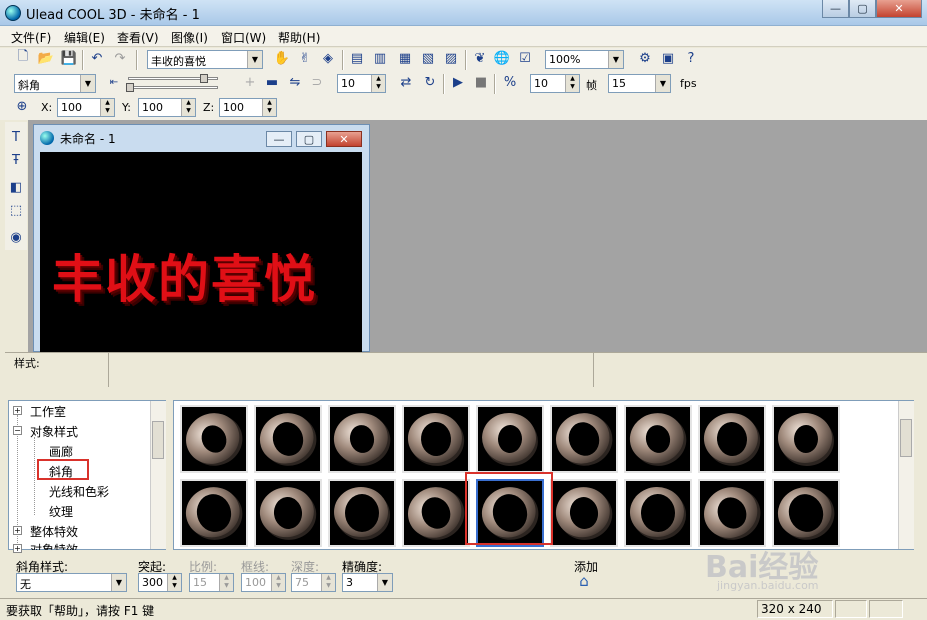  What do you see at coordinates (344, 139) in the screenshot?
I see `doc-close-button: ✕` at bounding box center [344, 139].